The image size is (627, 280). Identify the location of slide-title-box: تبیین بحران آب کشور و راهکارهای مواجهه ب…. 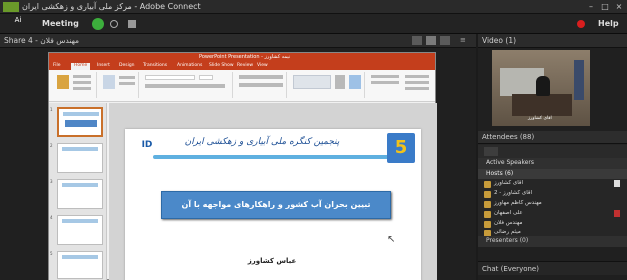
(276, 205).